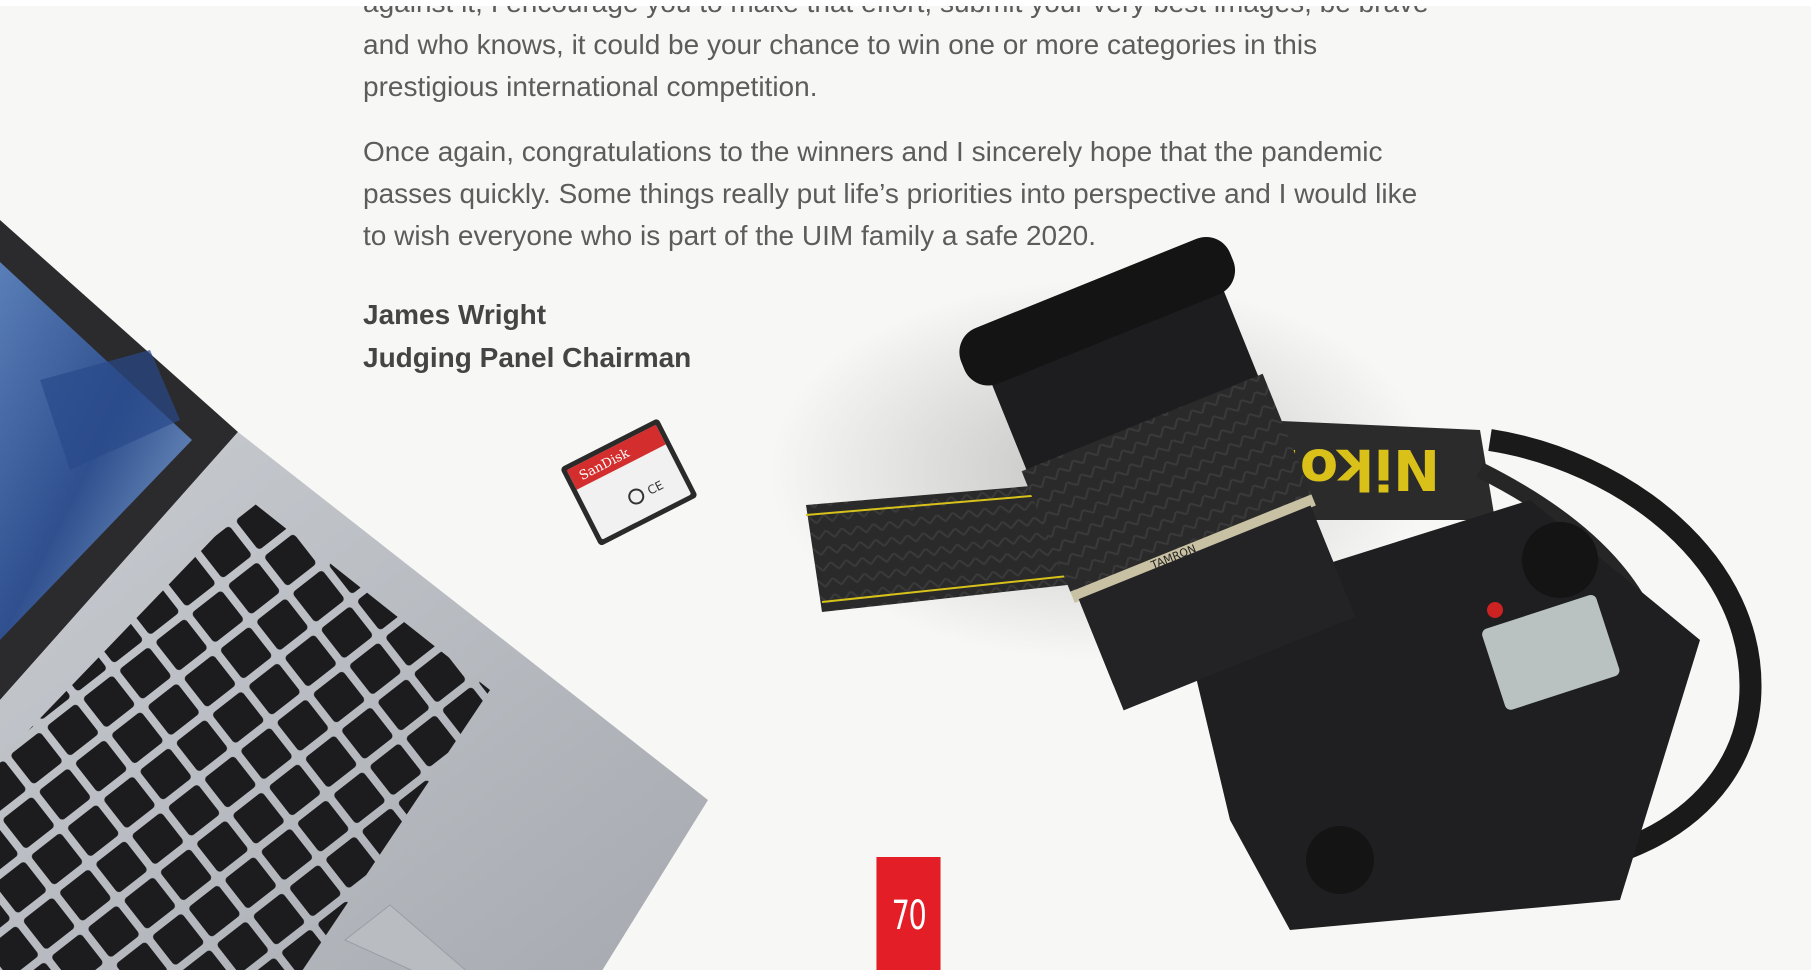 Image resolution: width=1811 pixels, height=974 pixels. What do you see at coordinates (908, 915) in the screenshot?
I see `page-number: 70` at bounding box center [908, 915].